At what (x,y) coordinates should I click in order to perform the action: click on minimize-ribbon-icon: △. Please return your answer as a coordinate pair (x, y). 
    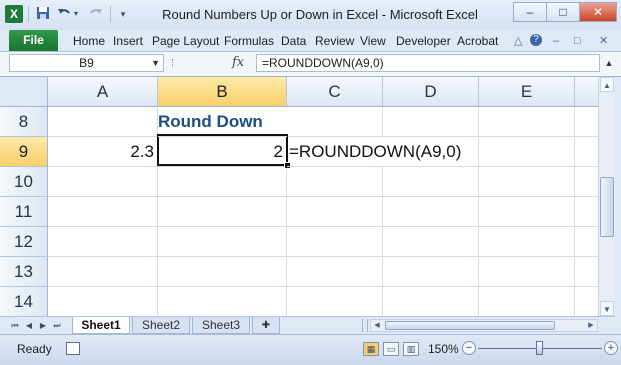
    Looking at the image, I should click on (518, 41).